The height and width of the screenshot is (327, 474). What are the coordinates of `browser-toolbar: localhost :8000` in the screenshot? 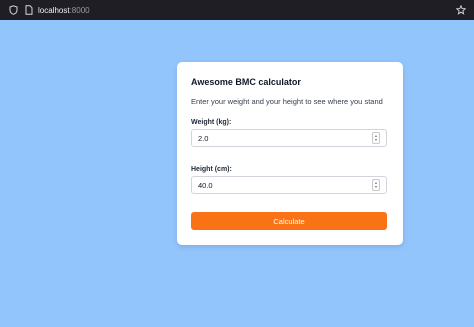 It's located at (237, 10).